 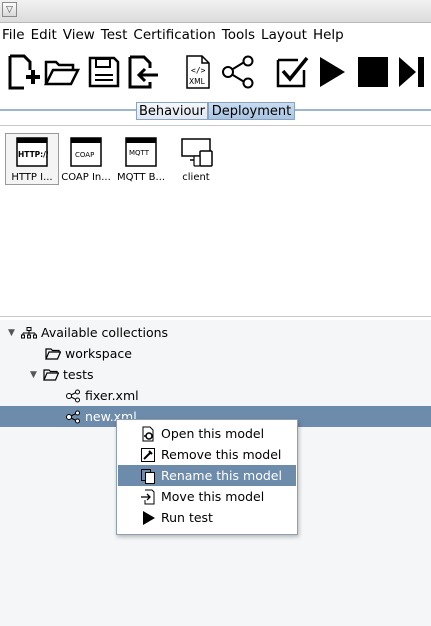 I want to click on move-document-icon, so click(x=148, y=497).